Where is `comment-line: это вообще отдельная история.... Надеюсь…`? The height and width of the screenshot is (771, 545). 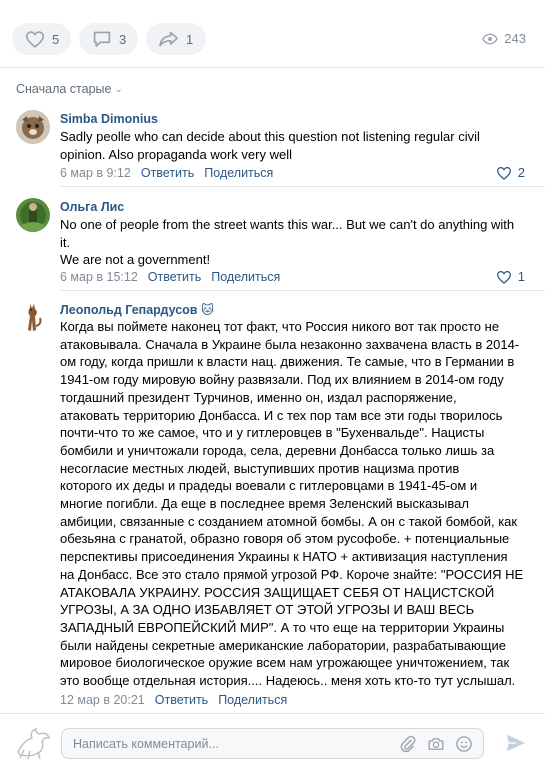
comment-line: это вообще отдельная история.... Надеюсь… is located at coordinates (288, 681).